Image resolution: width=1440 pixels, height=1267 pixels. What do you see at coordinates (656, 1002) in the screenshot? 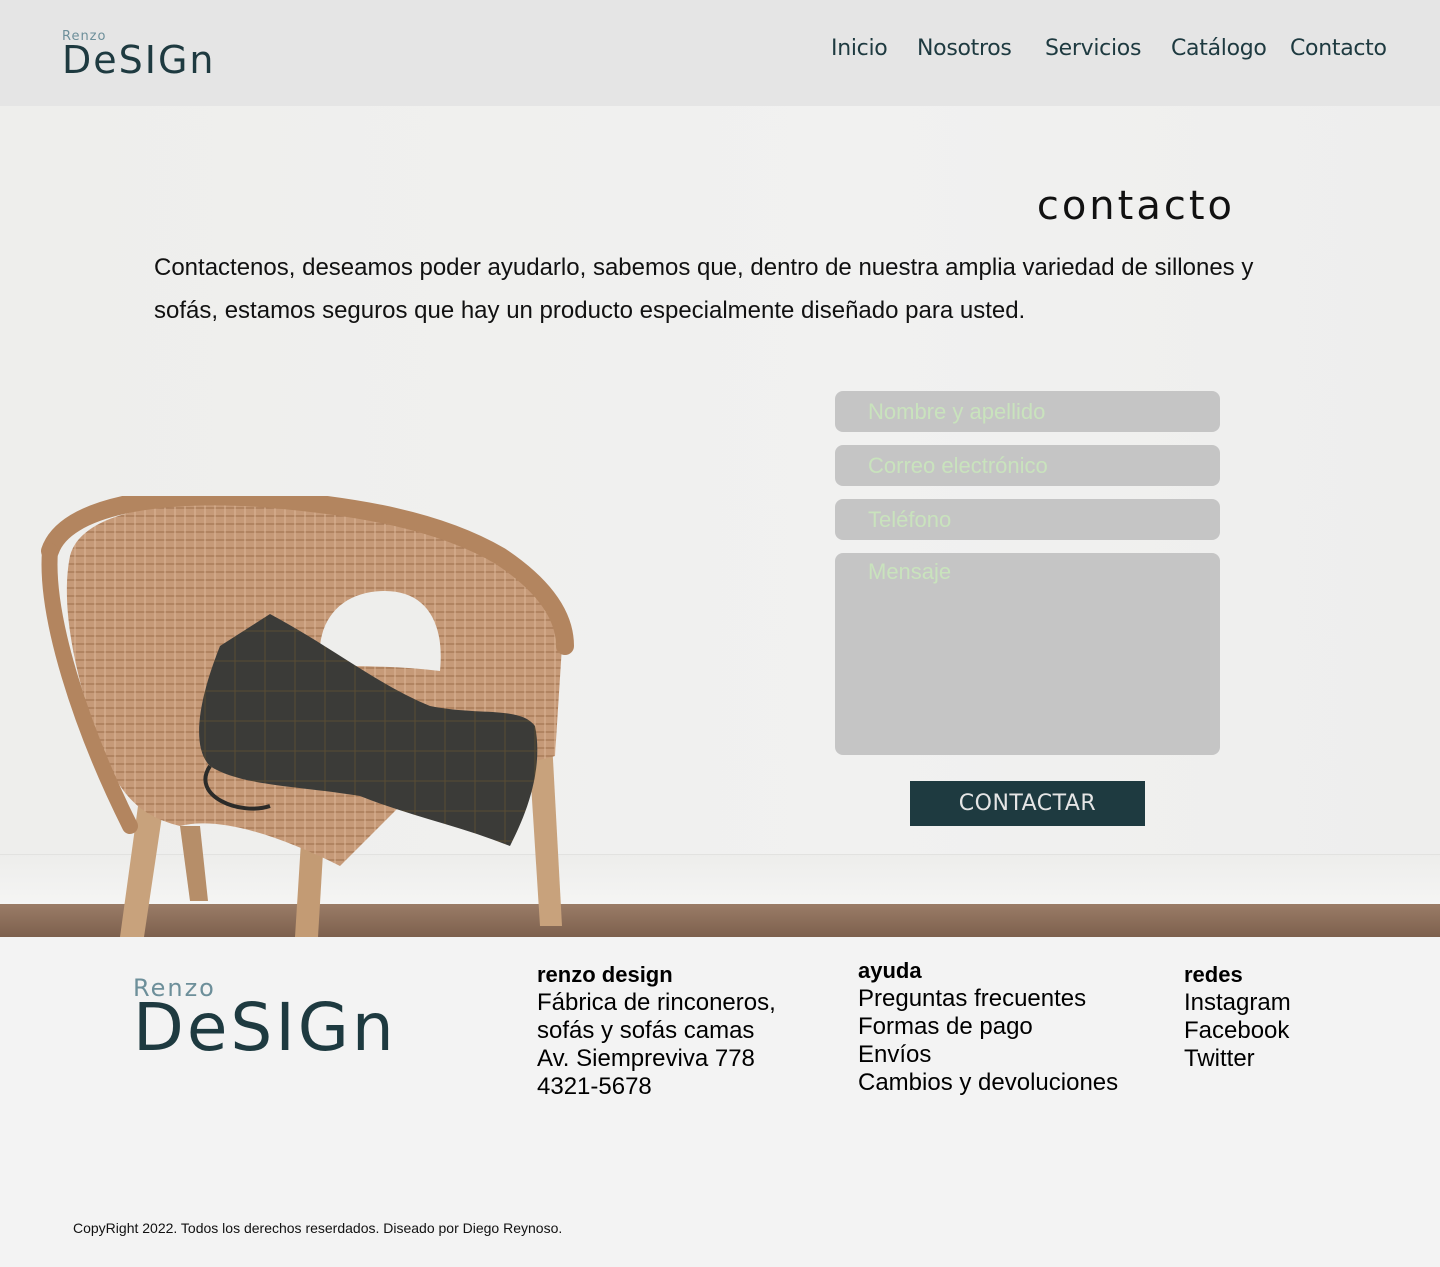
I see `footer-company-line: Fábrica de rinconeros,` at bounding box center [656, 1002].